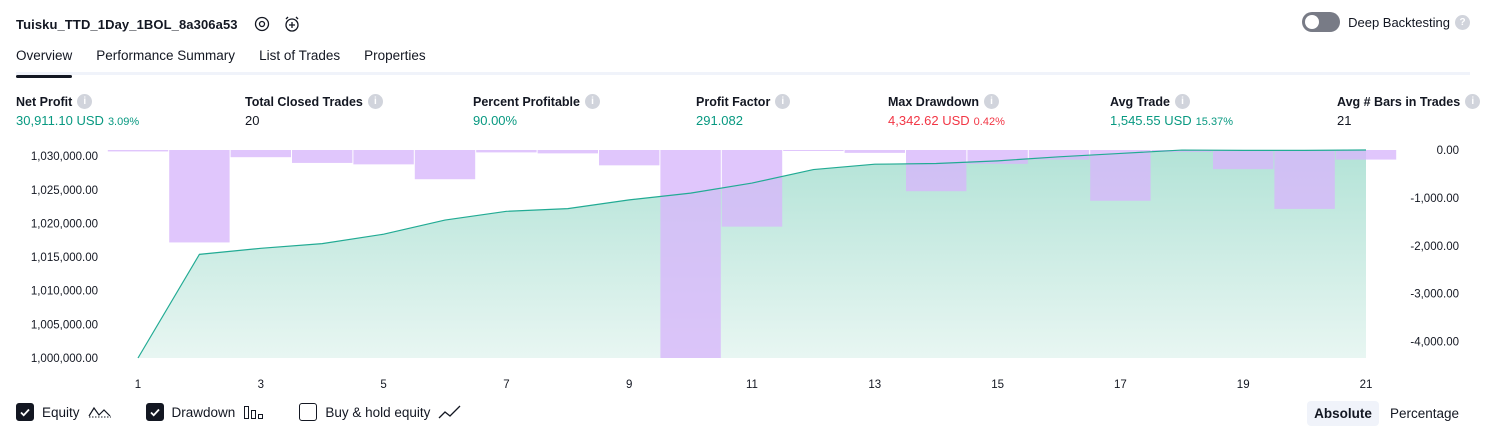 This screenshot has width=1486, height=438. What do you see at coordinates (989, 122) in the screenshot?
I see `metric-percent: 0.42%` at bounding box center [989, 122].